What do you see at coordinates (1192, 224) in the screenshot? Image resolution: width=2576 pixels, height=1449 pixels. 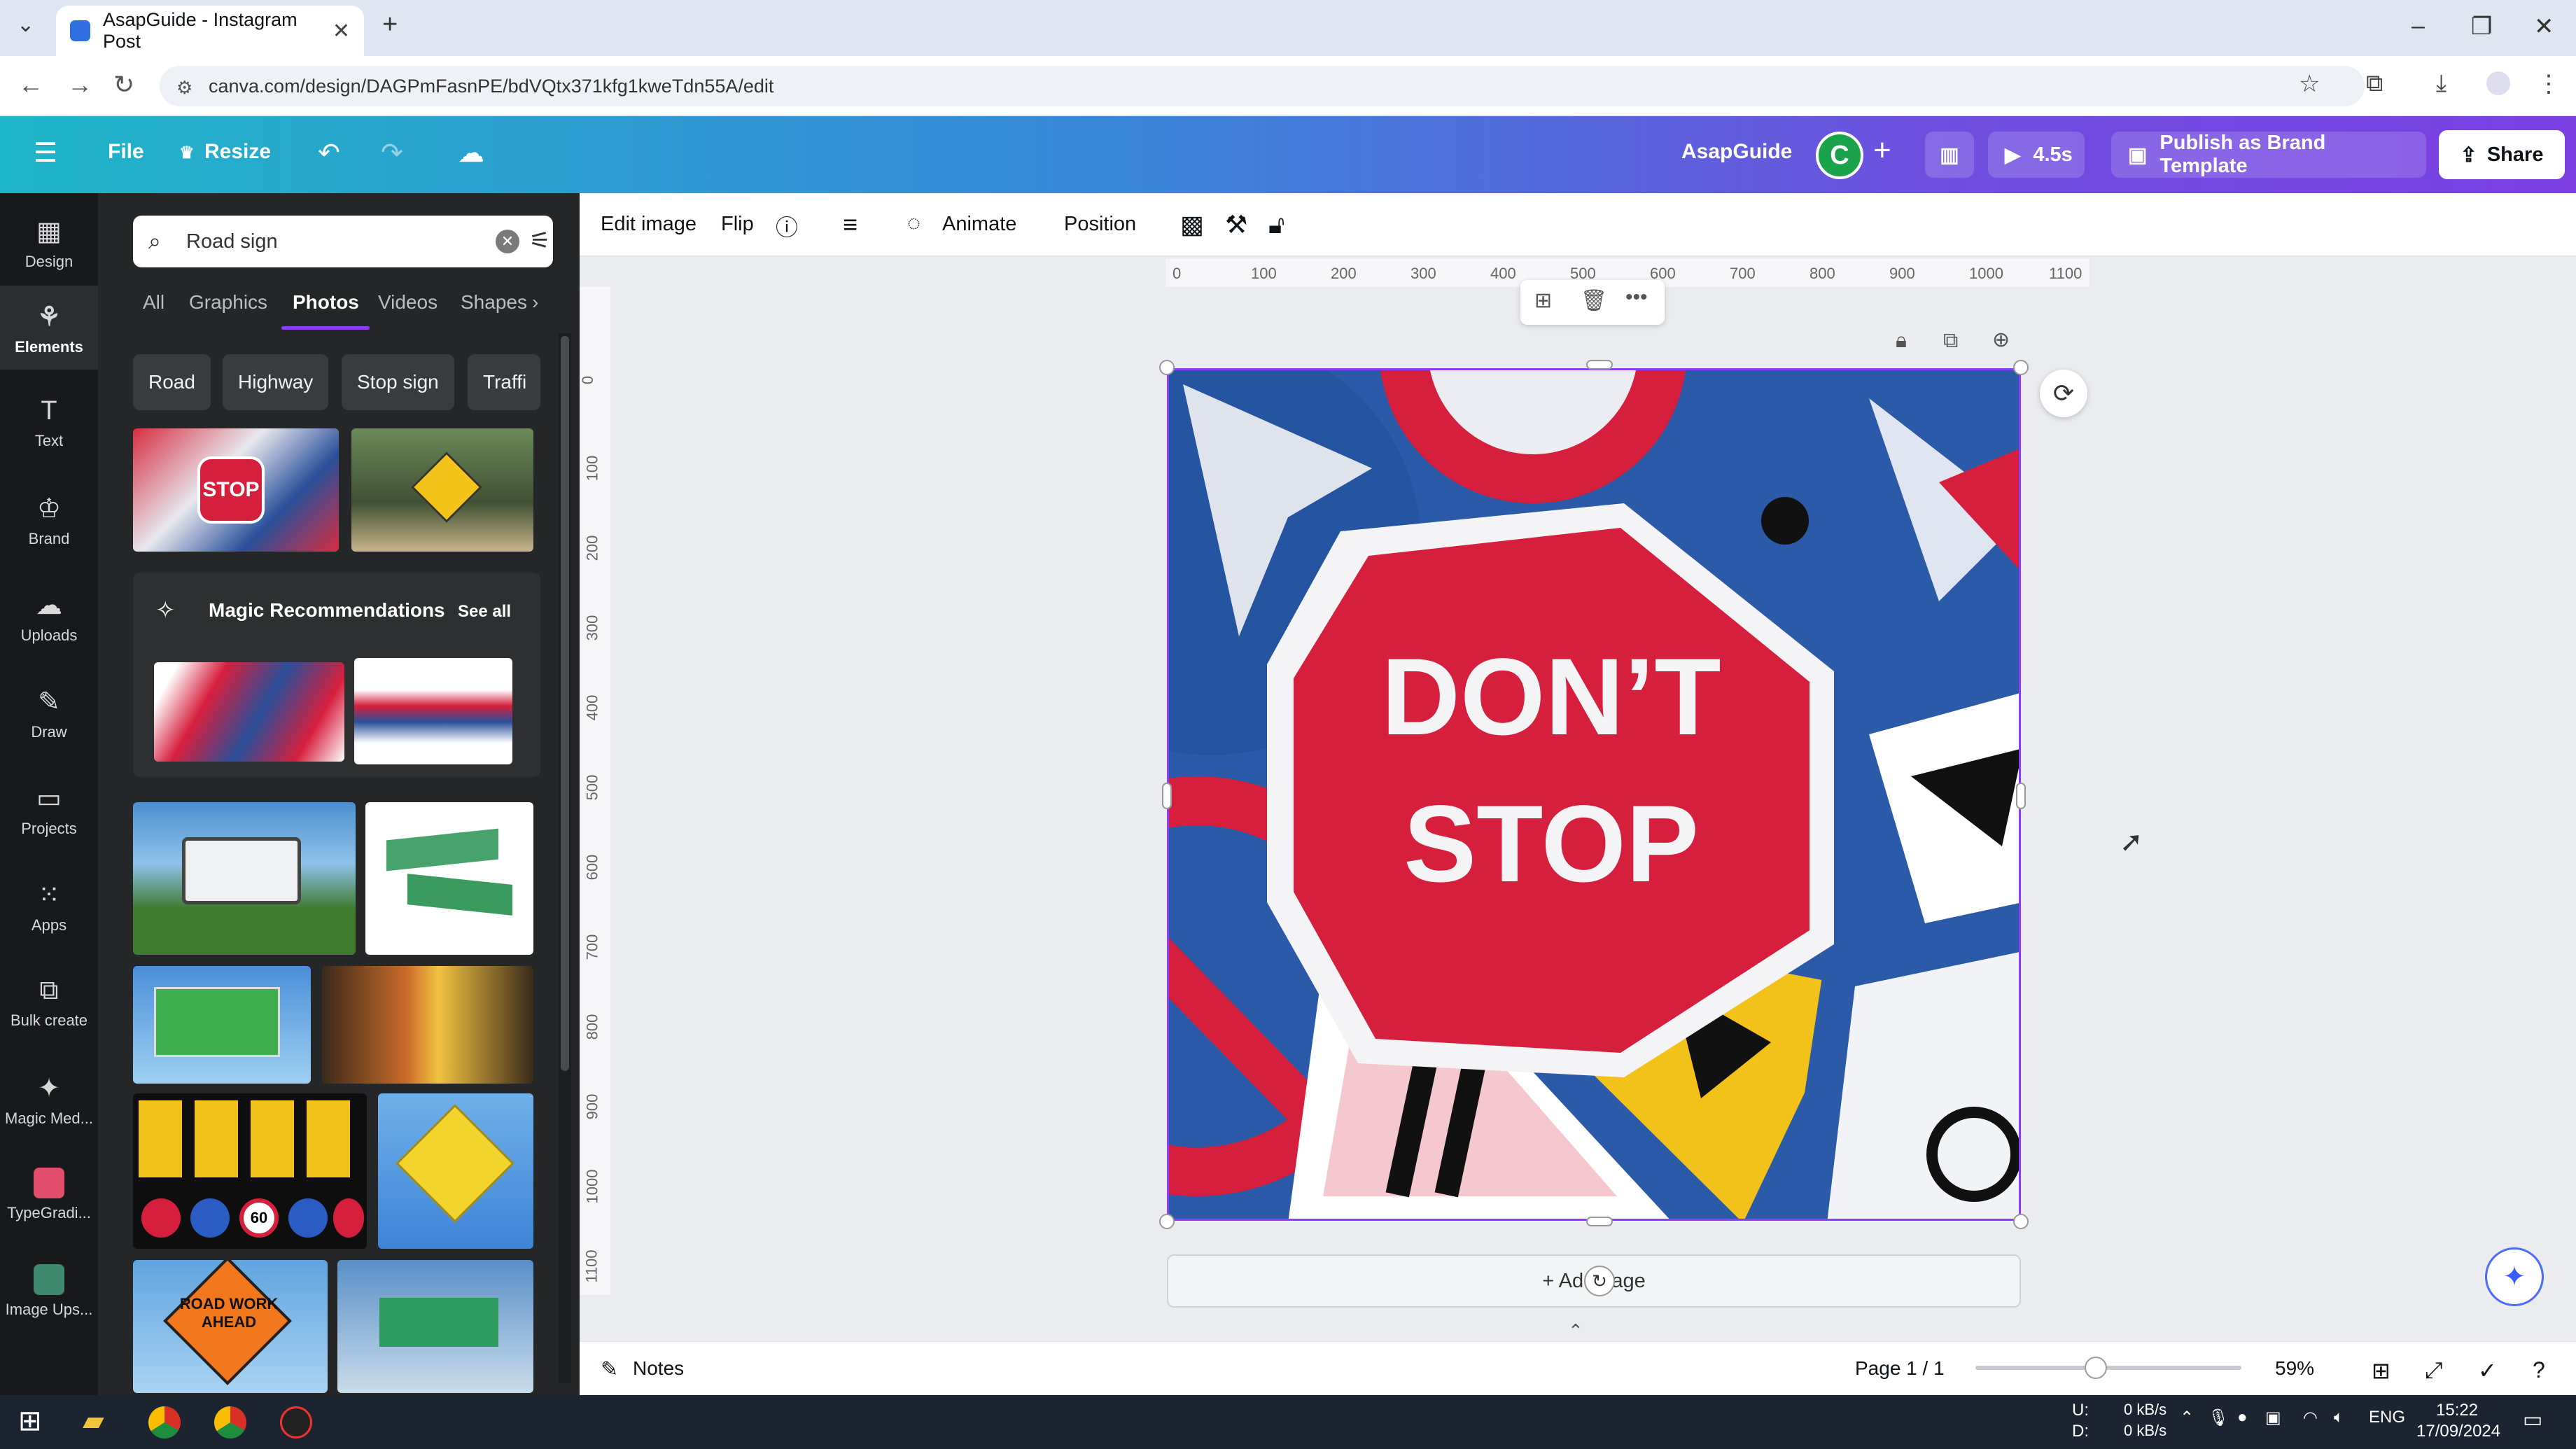 I see `transparency-icon: ▩` at bounding box center [1192, 224].